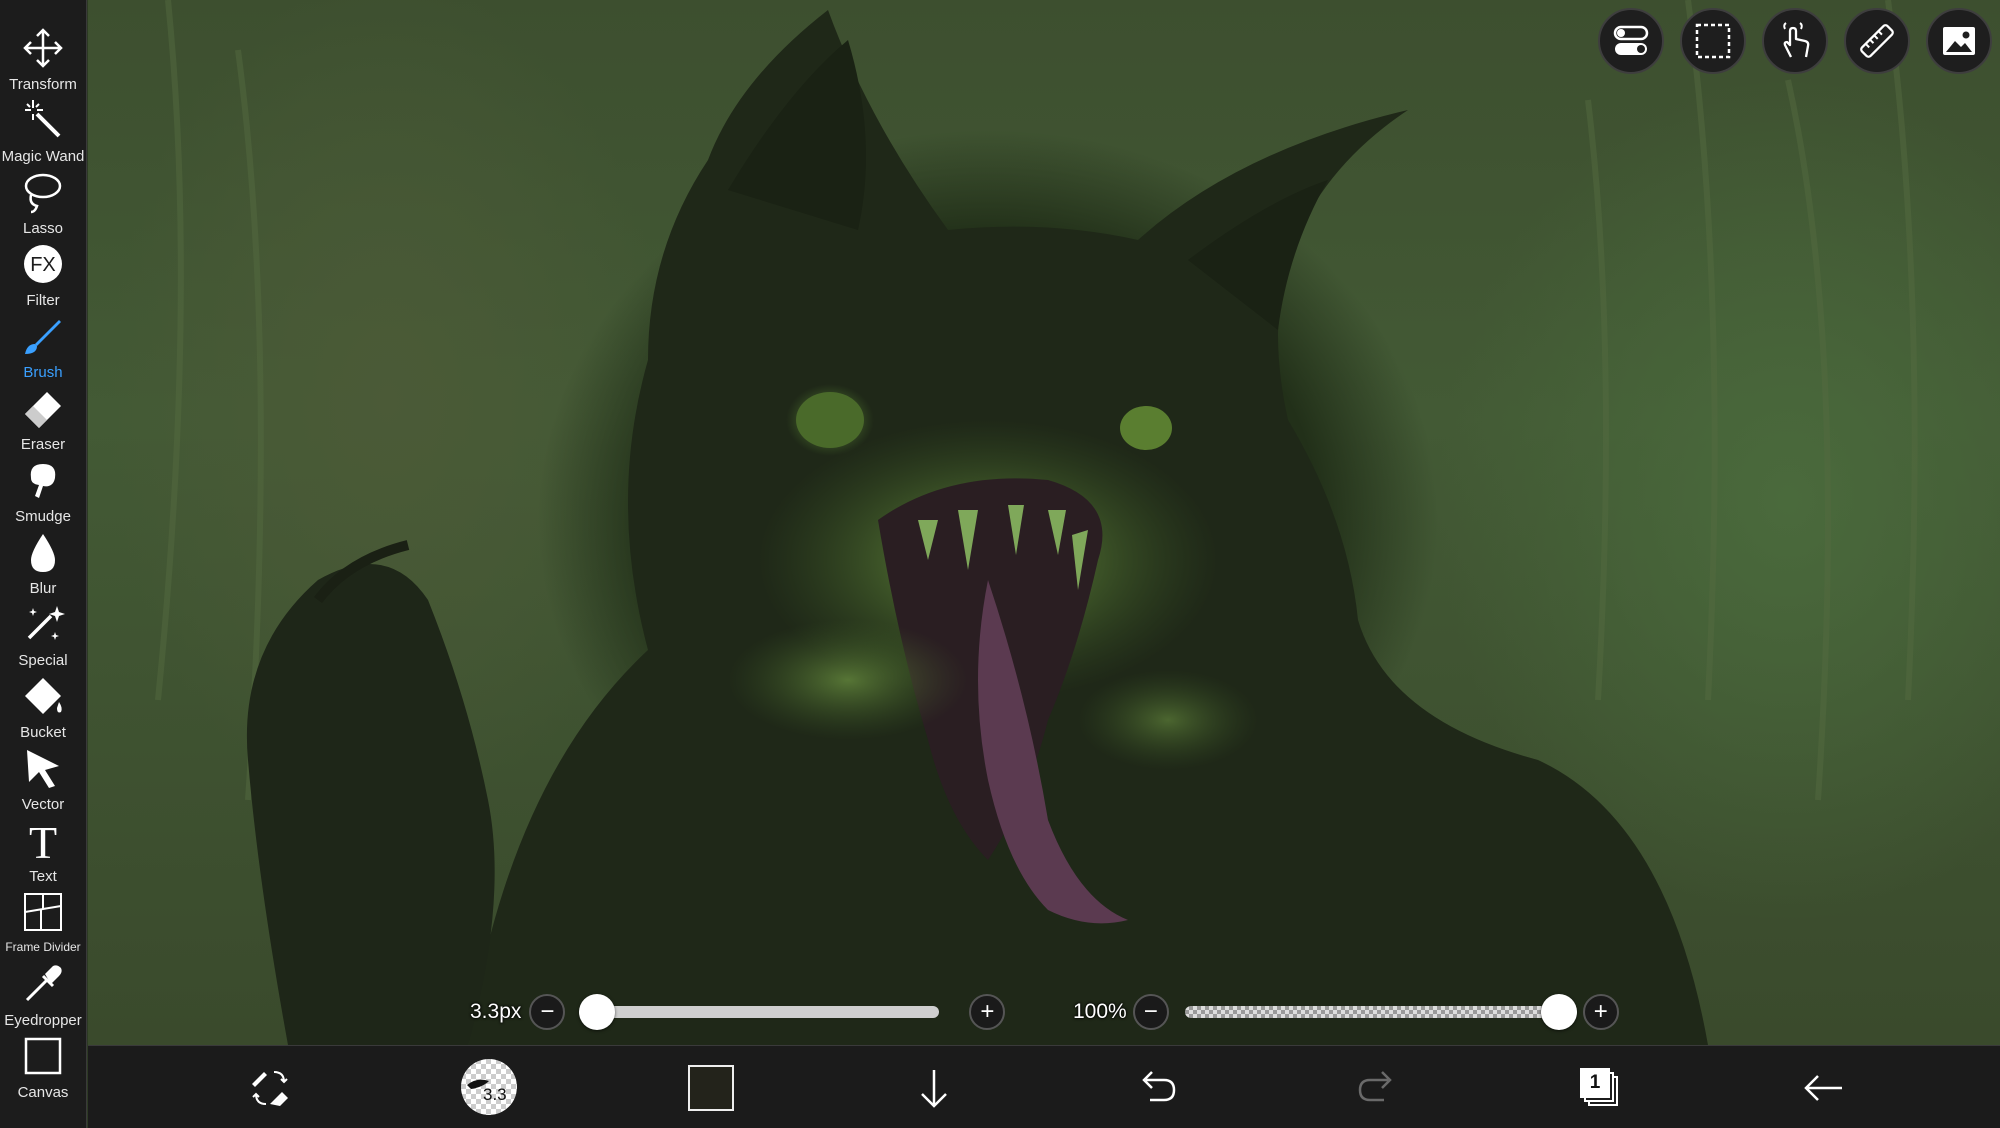 The height and width of the screenshot is (1128, 2000). What do you see at coordinates (43, 300) in the screenshot?
I see `tool-label: Filter` at bounding box center [43, 300].